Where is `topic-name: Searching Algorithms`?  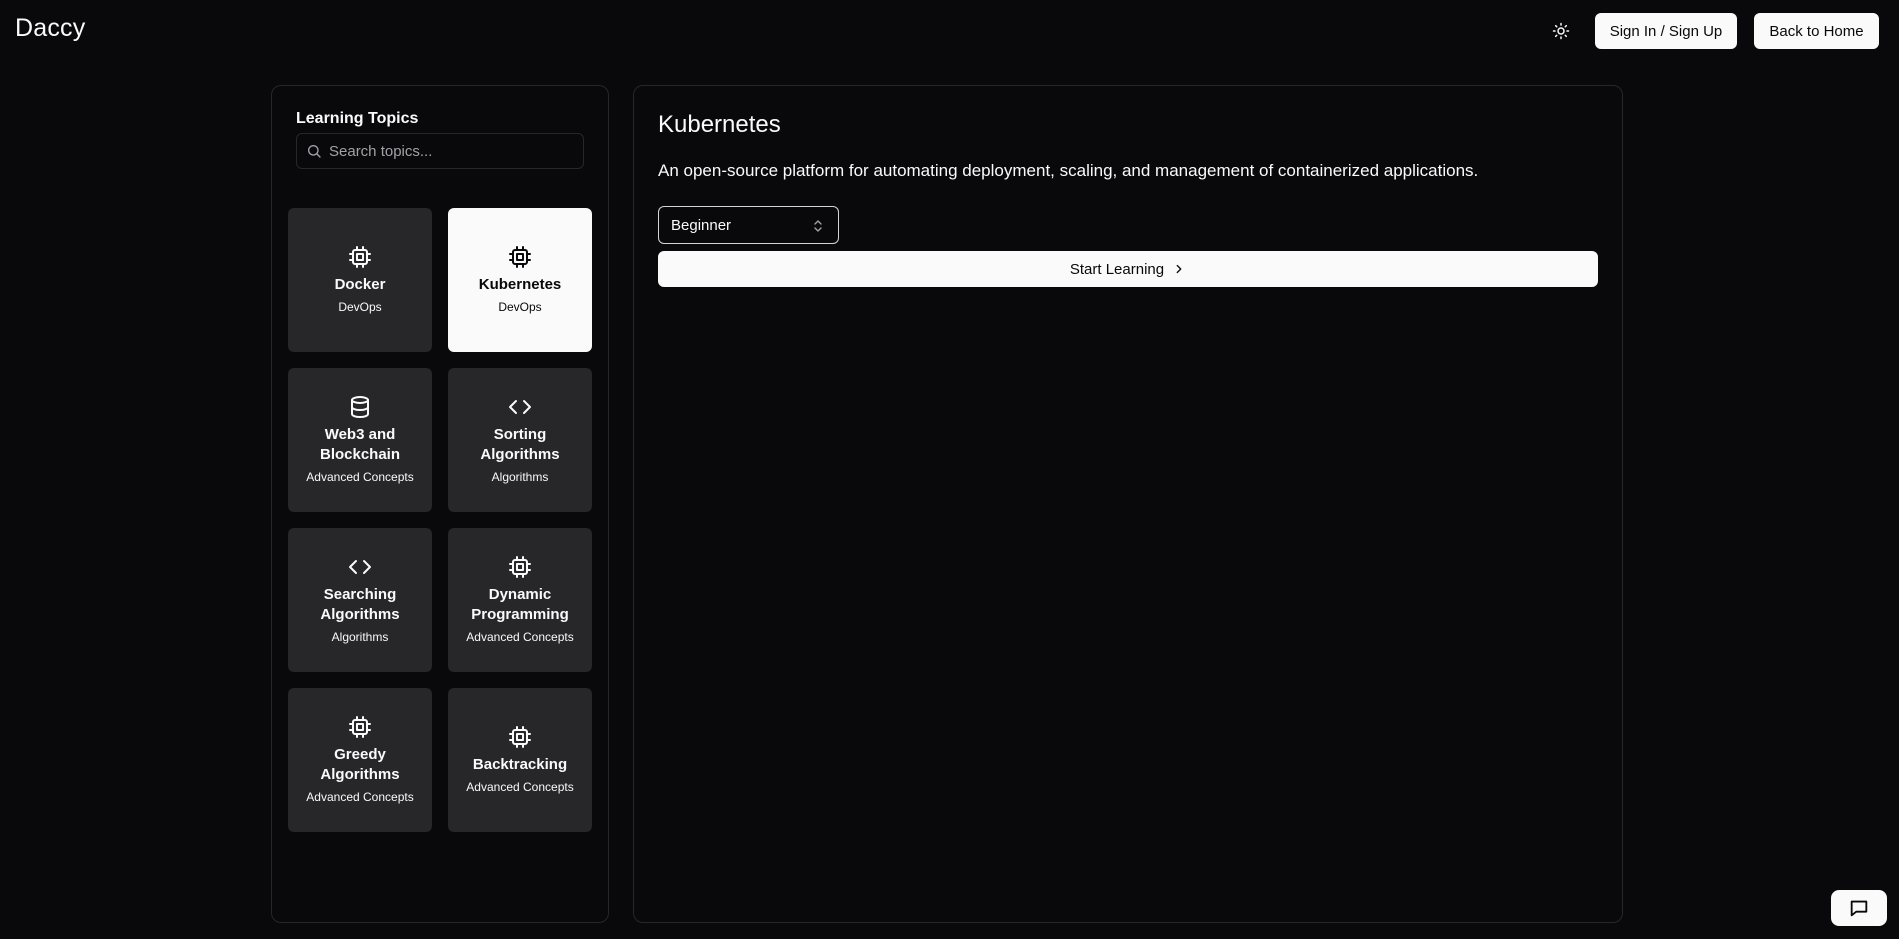
topic-name: Searching Algorithms is located at coordinates (360, 604).